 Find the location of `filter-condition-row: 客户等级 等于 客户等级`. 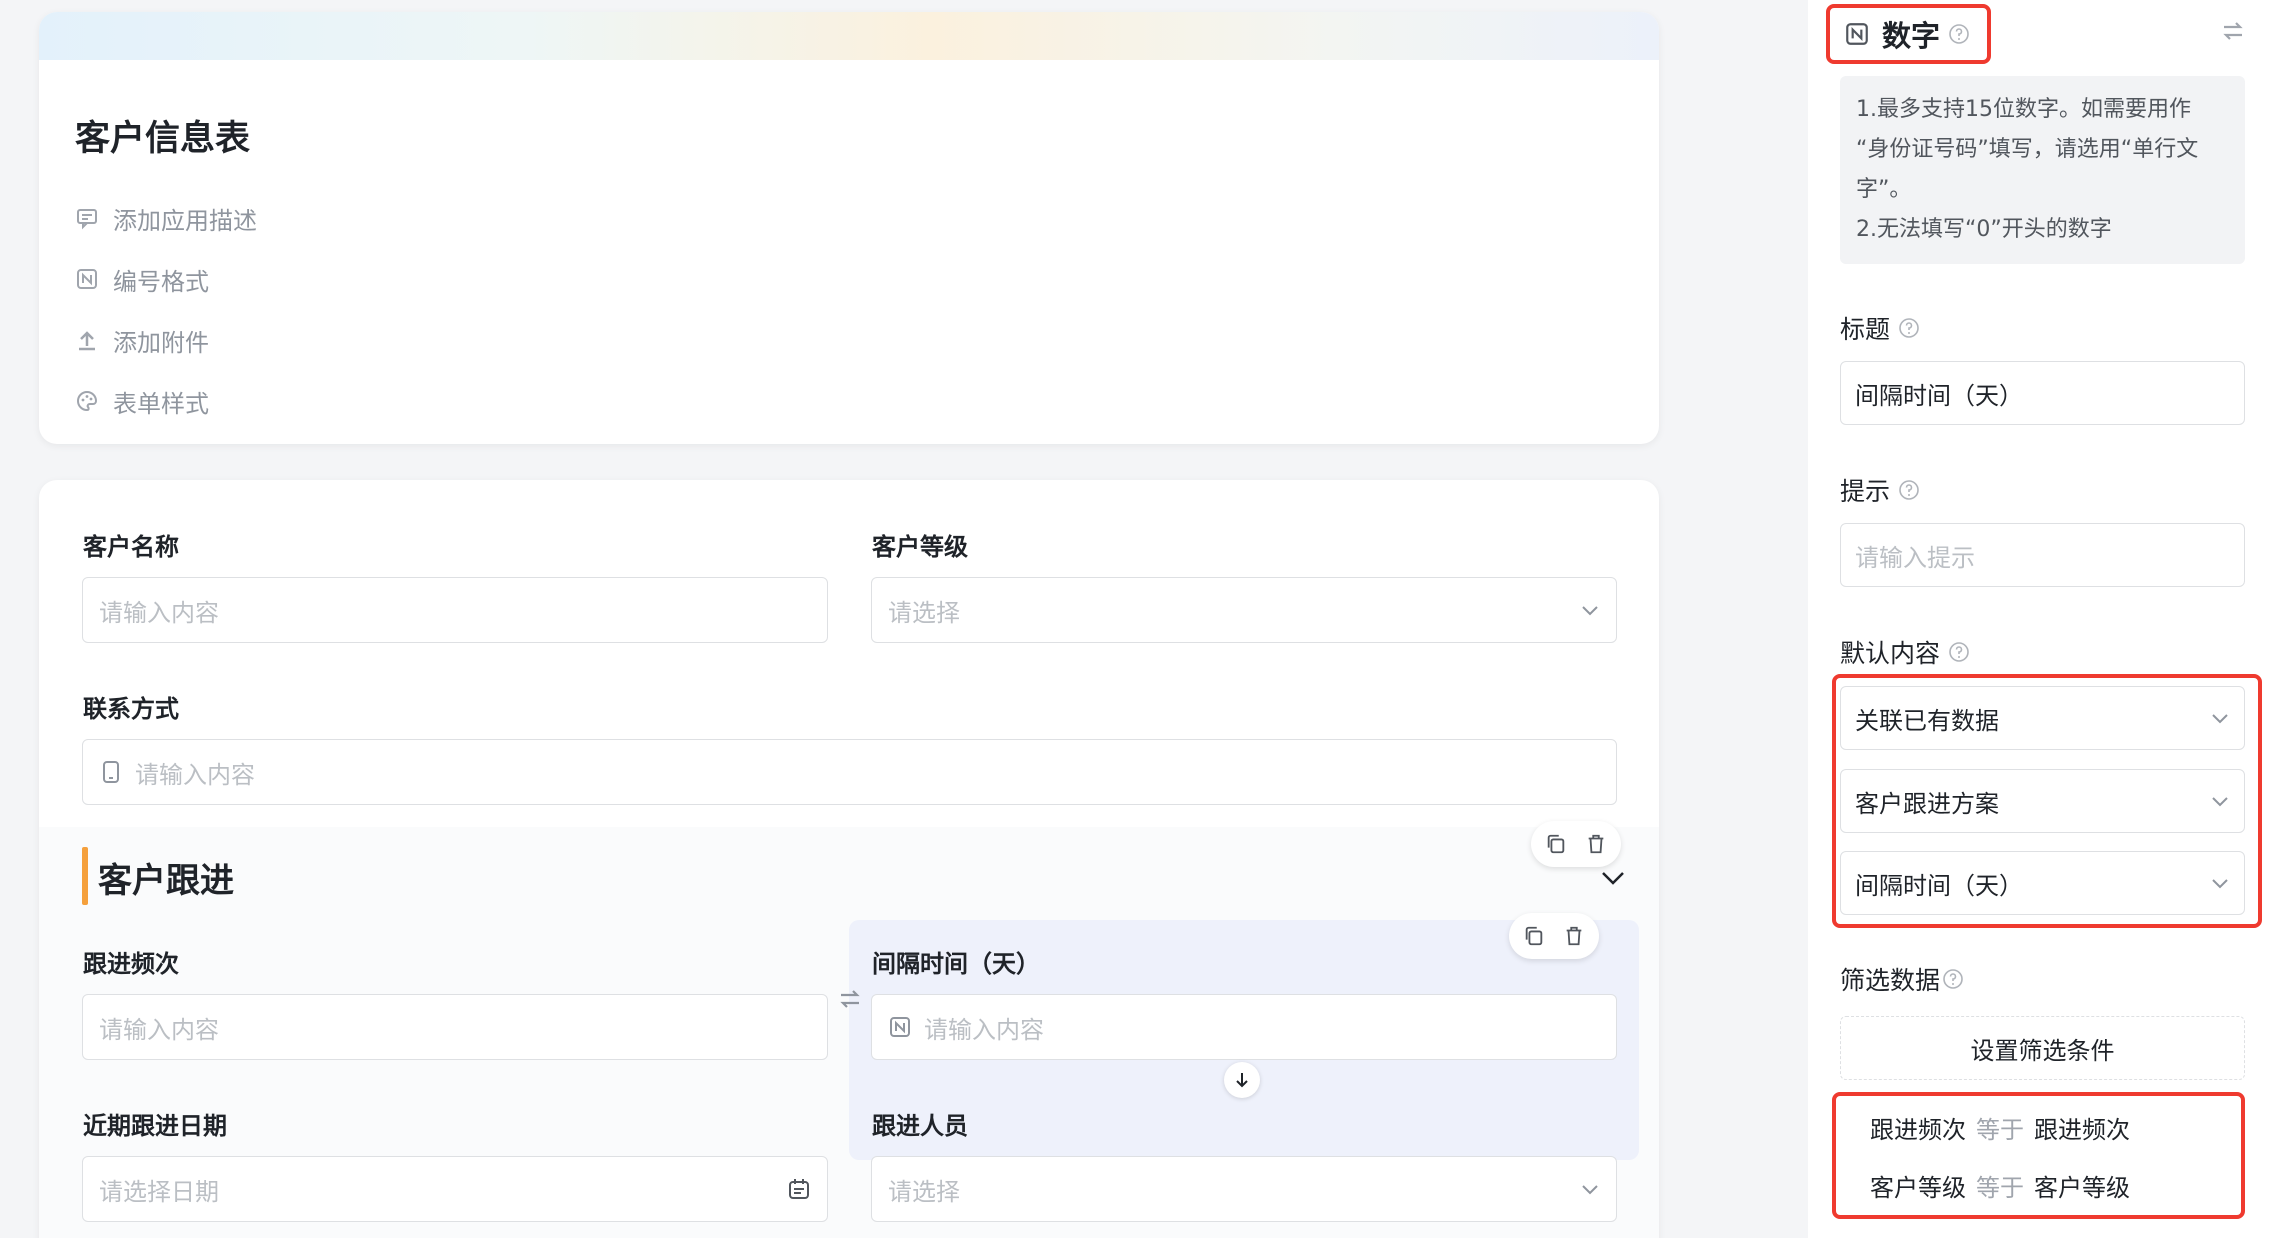

filter-condition-row: 客户等级 等于 客户等级 is located at coordinates (2000, 1185).